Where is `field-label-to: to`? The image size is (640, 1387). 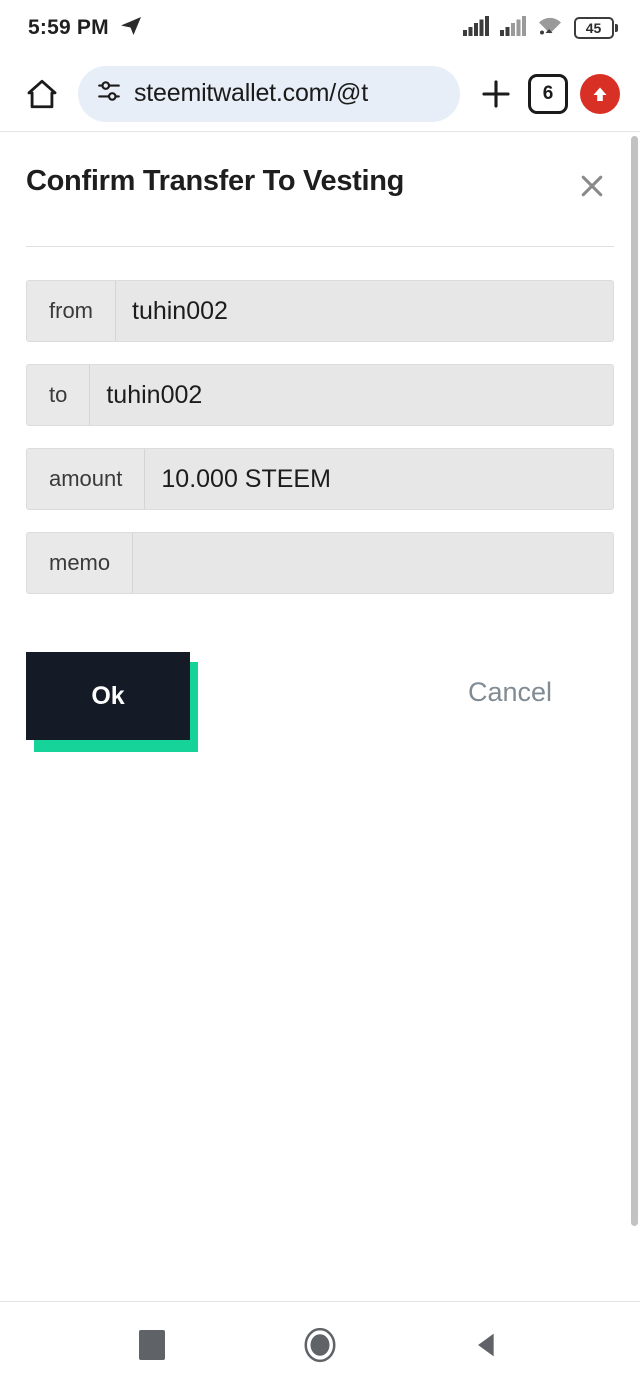 field-label-to: to is located at coordinates (59, 395).